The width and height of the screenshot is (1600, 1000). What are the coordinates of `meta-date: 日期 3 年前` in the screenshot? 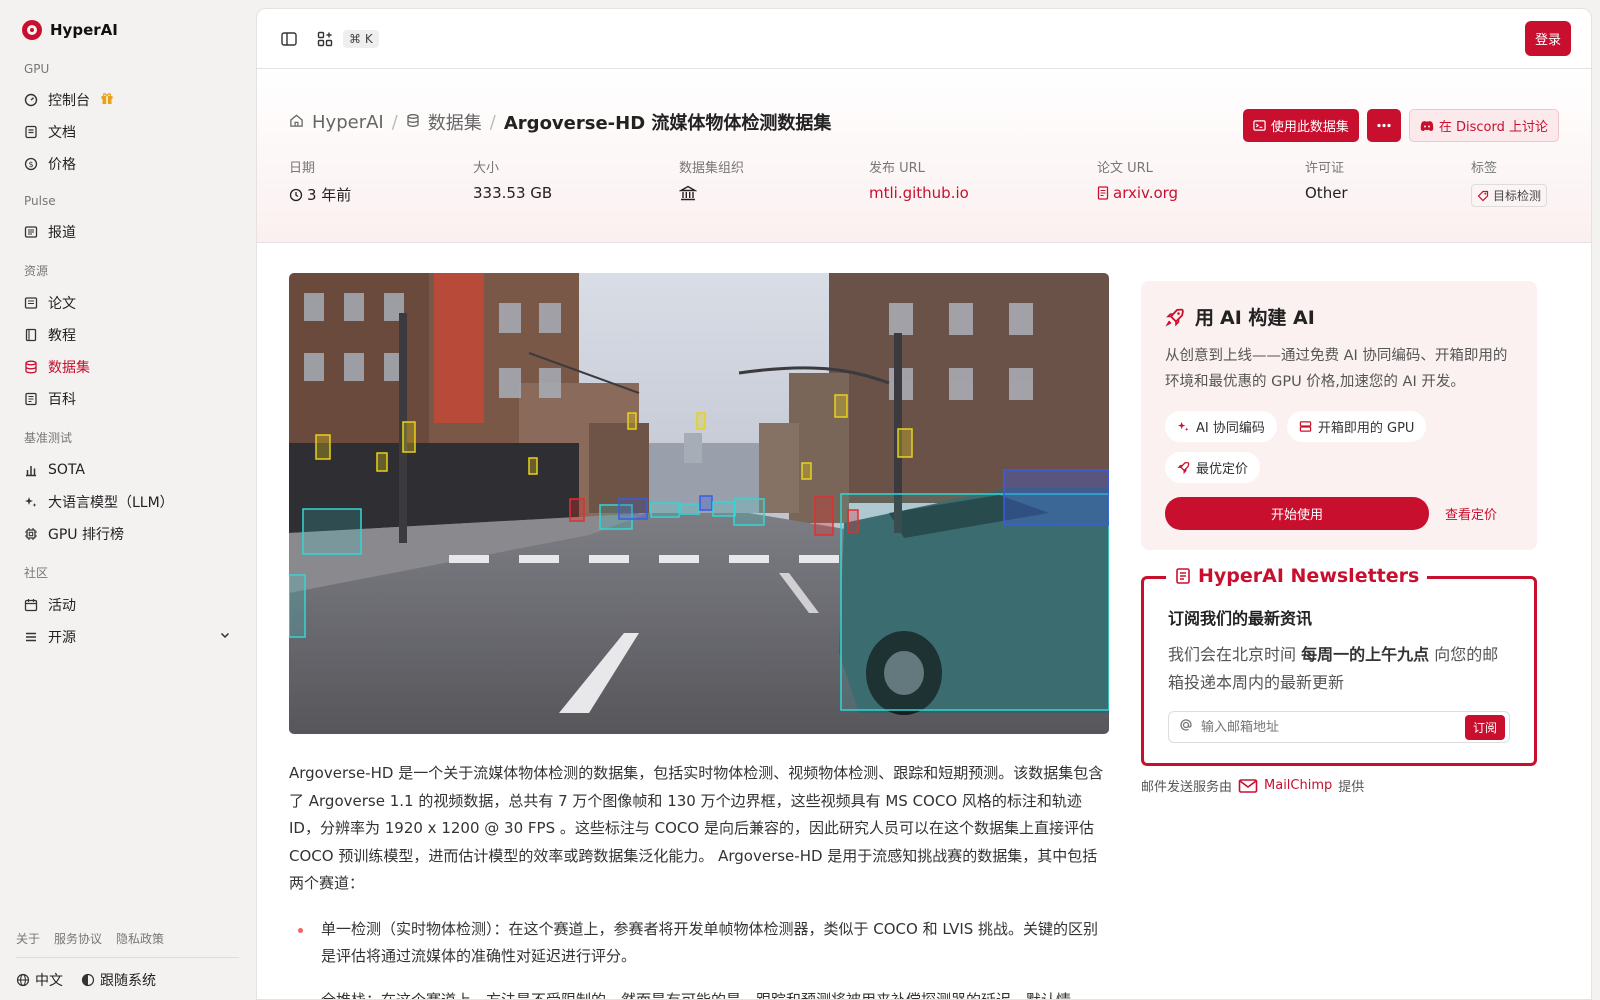 It's located at (381, 182).